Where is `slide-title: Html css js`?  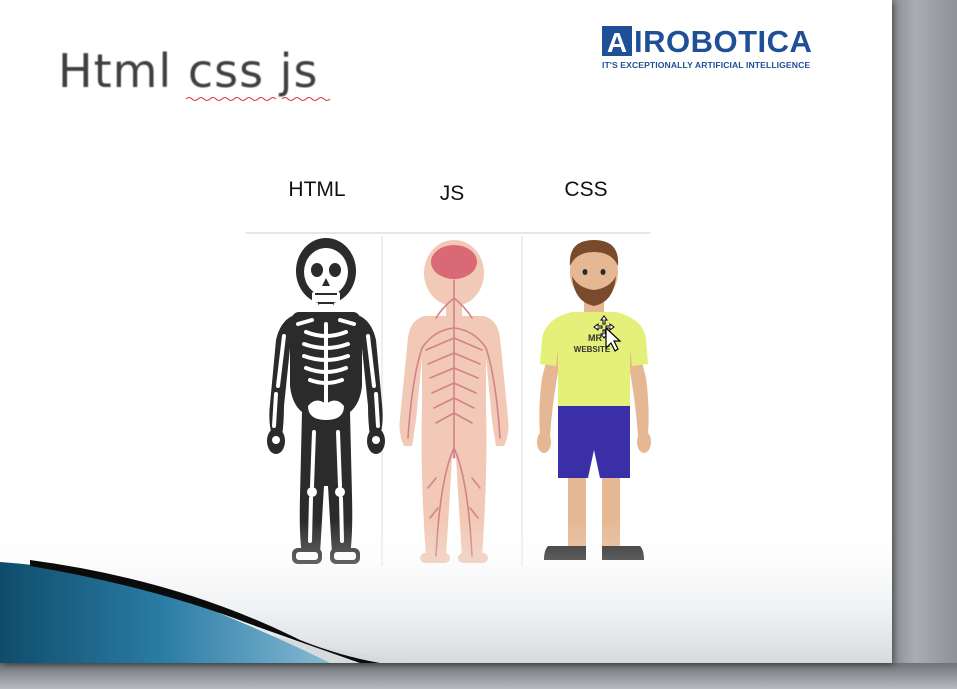
slide-title: Html css js is located at coordinates (188, 71).